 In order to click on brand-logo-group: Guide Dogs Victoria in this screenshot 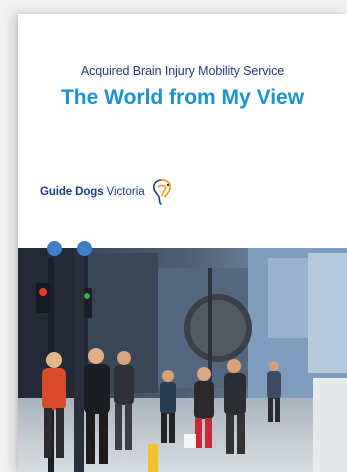, I will do `click(107, 192)`.